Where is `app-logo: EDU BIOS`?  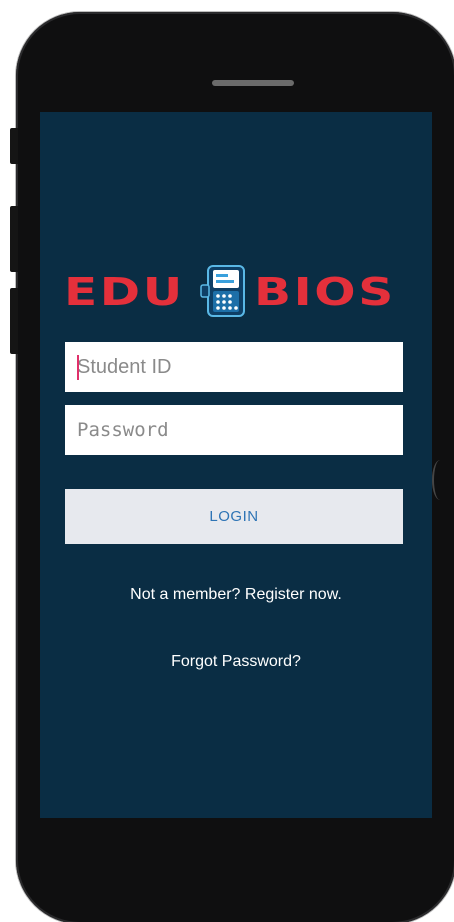 app-logo: EDU BIOS is located at coordinates (234, 292).